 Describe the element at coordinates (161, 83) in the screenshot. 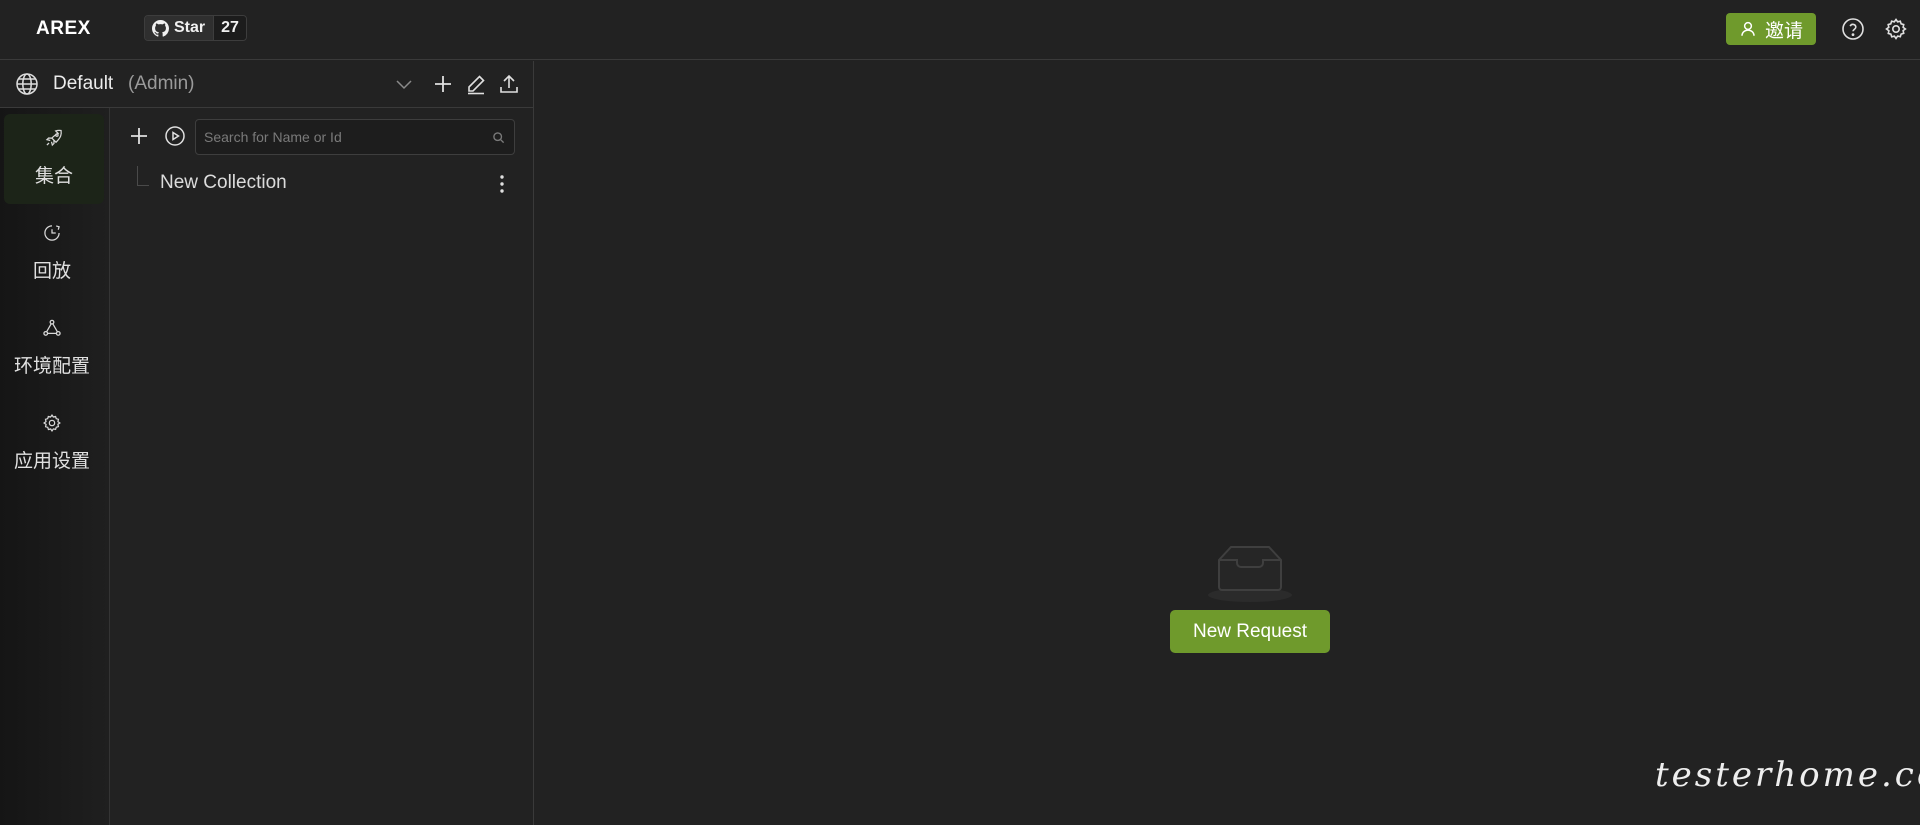

I see `workspace-role: (Admin)` at that location.